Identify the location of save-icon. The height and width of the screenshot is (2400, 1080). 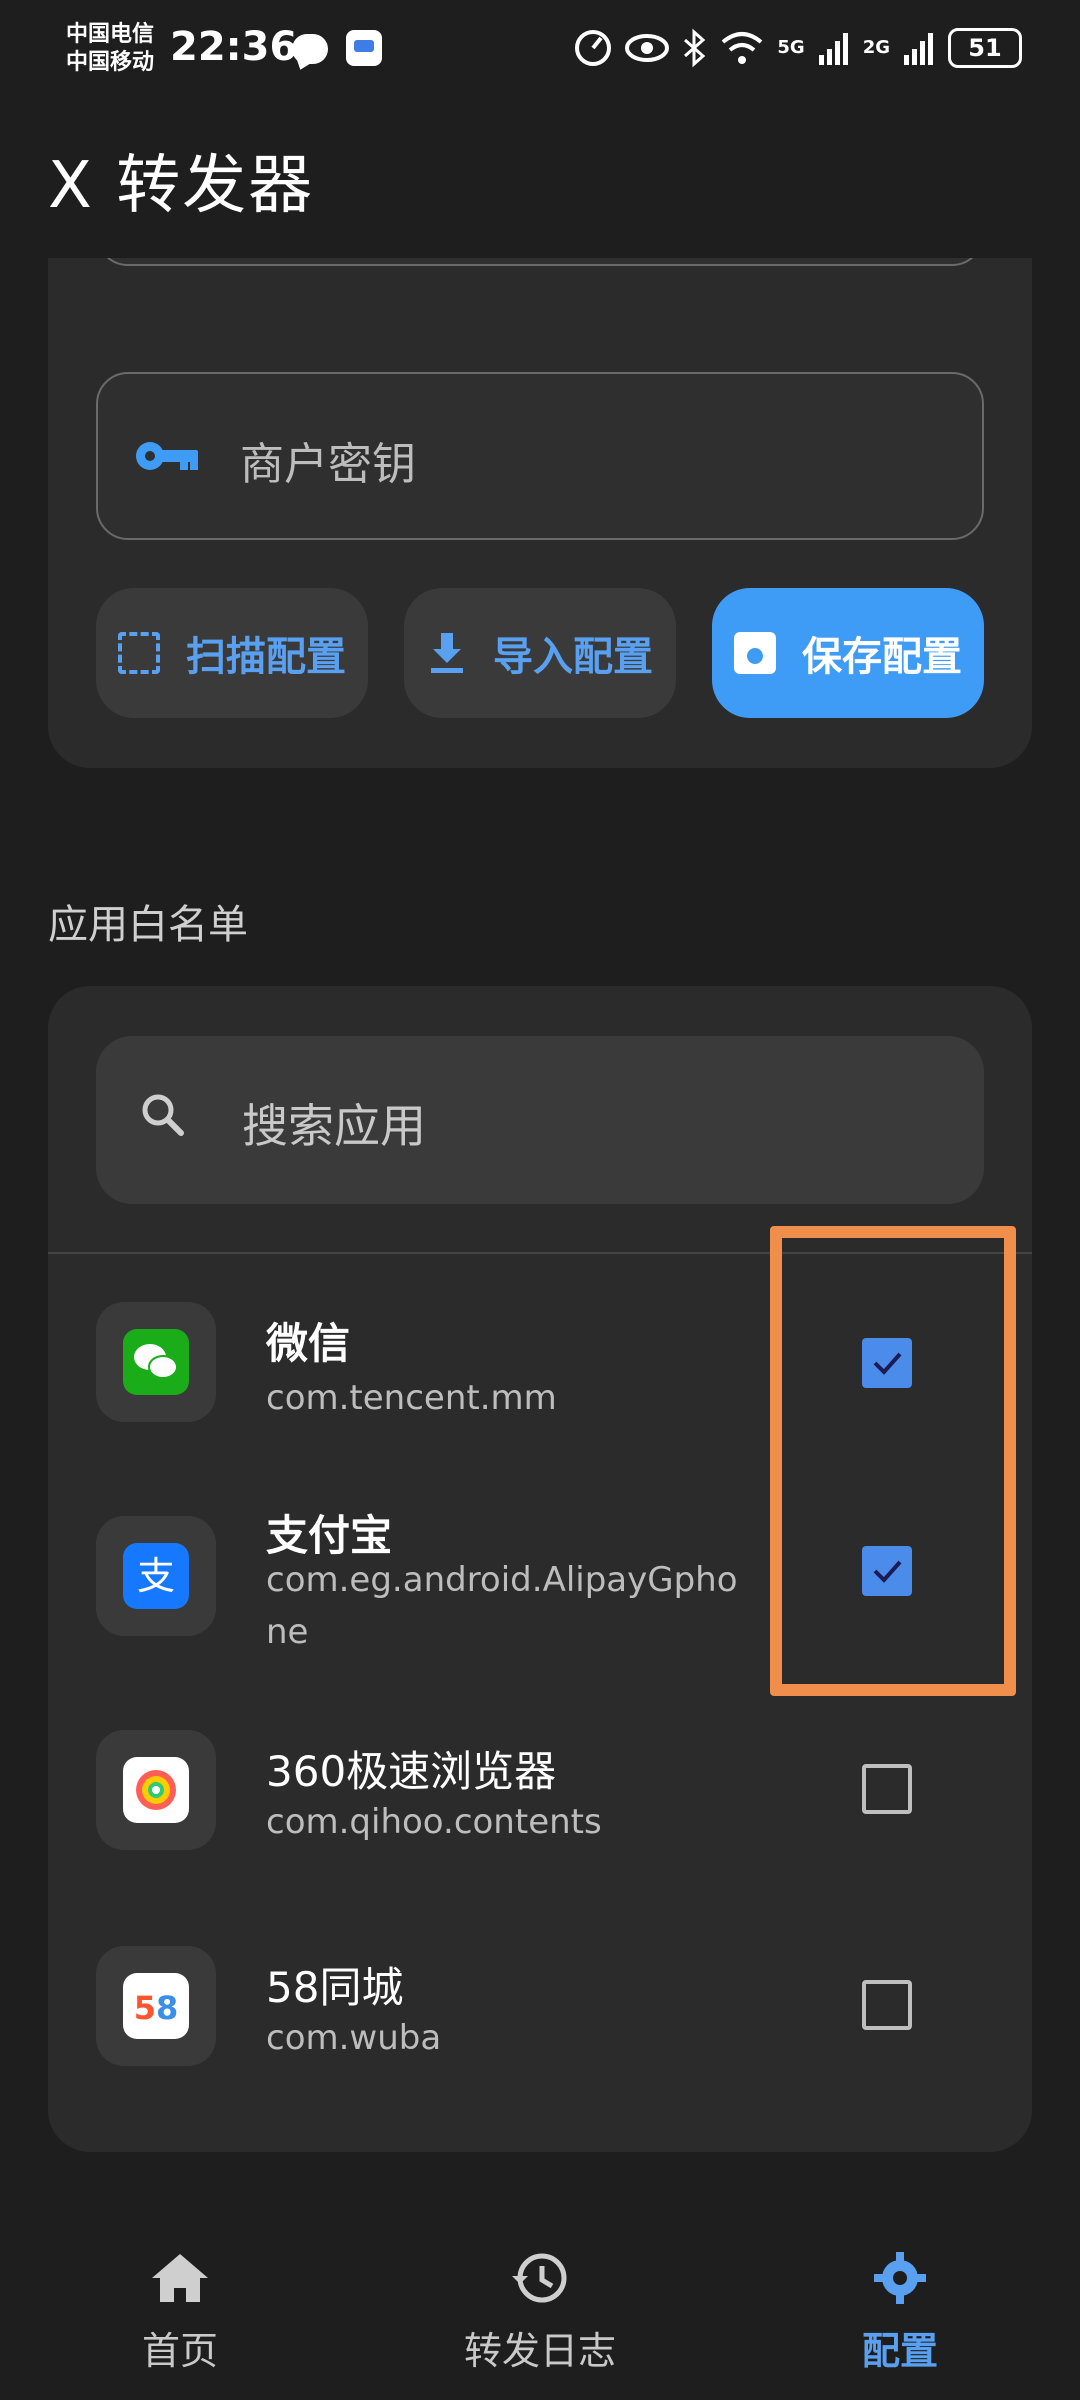
(755, 653).